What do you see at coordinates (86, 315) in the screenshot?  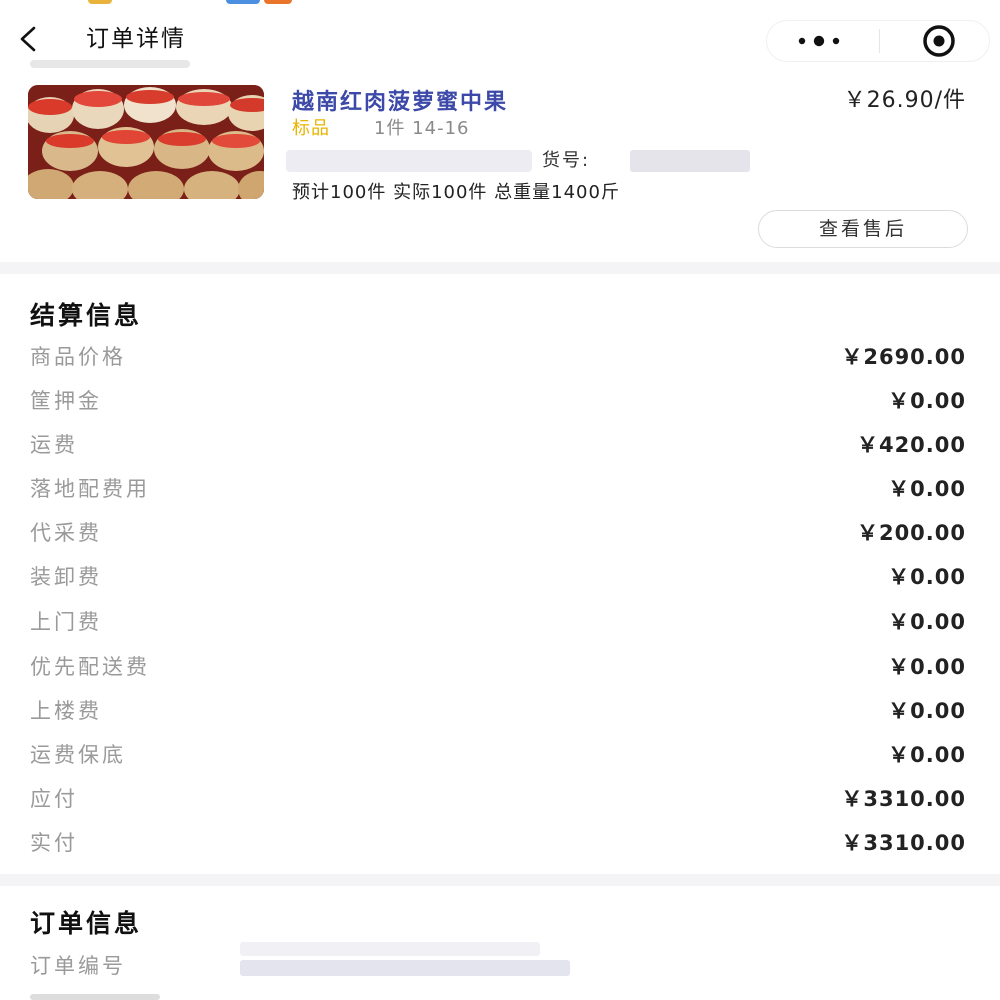 I see `section-title: 结算信息` at bounding box center [86, 315].